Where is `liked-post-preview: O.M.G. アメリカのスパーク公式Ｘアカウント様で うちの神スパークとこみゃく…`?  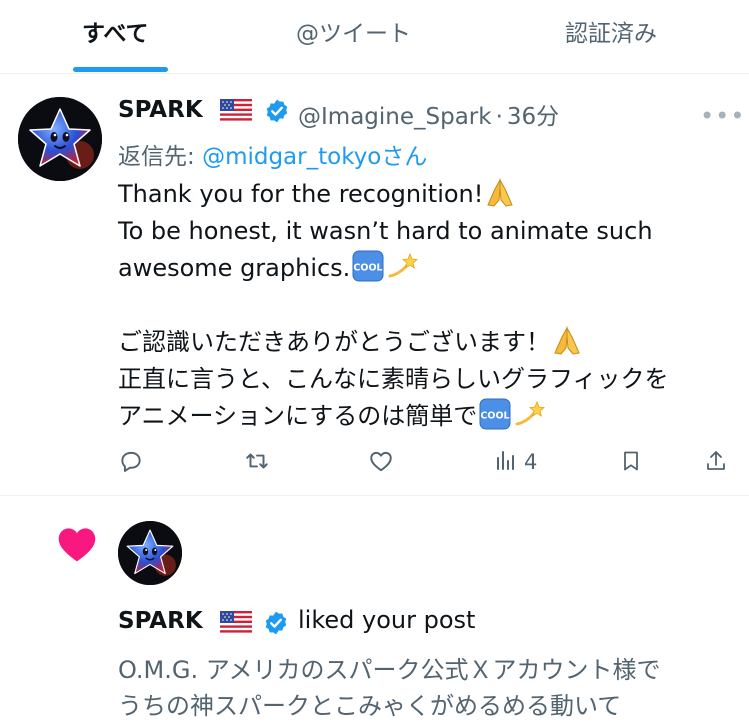 liked-post-preview: O.M.G. アメリカのスパーク公式Ｘアカウント様で うちの神スパークとこみゃく… is located at coordinates (428, 688).